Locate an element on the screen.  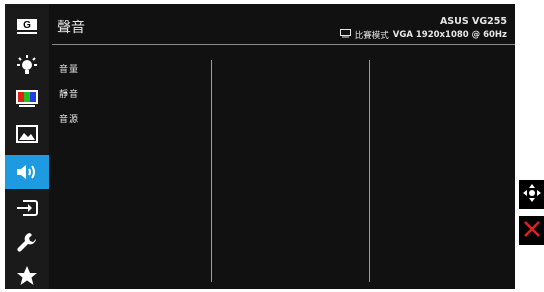
image-icon is located at coordinates (27, 134).